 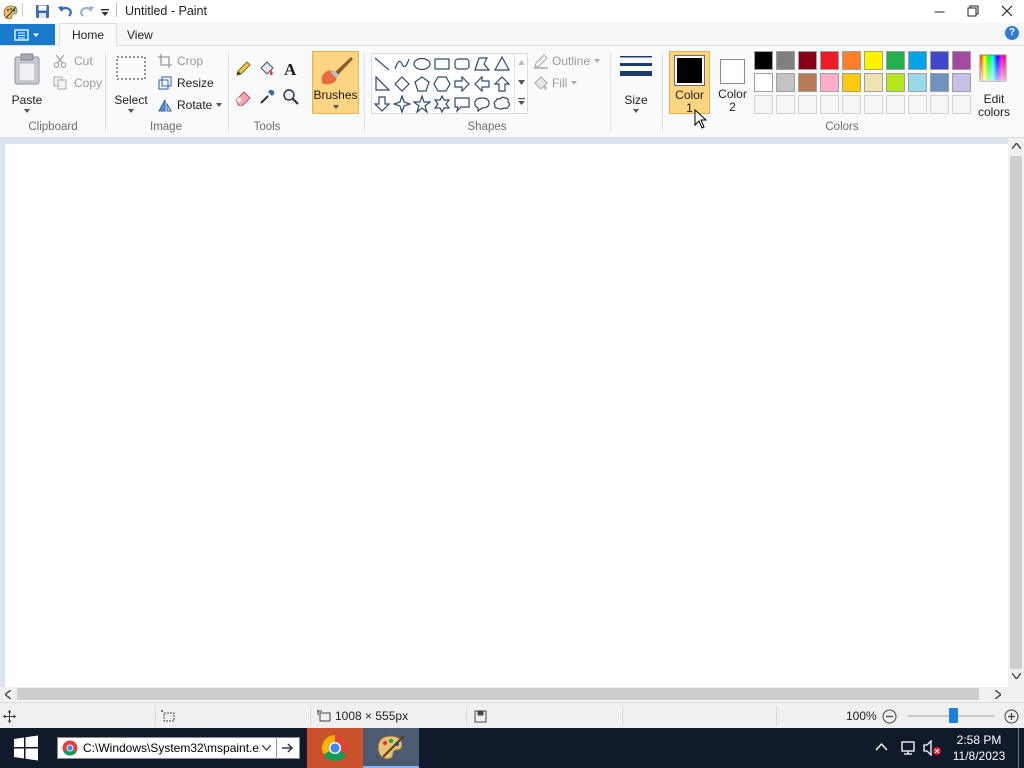 What do you see at coordinates (422, 64) in the screenshot?
I see `oval-shape-icon` at bounding box center [422, 64].